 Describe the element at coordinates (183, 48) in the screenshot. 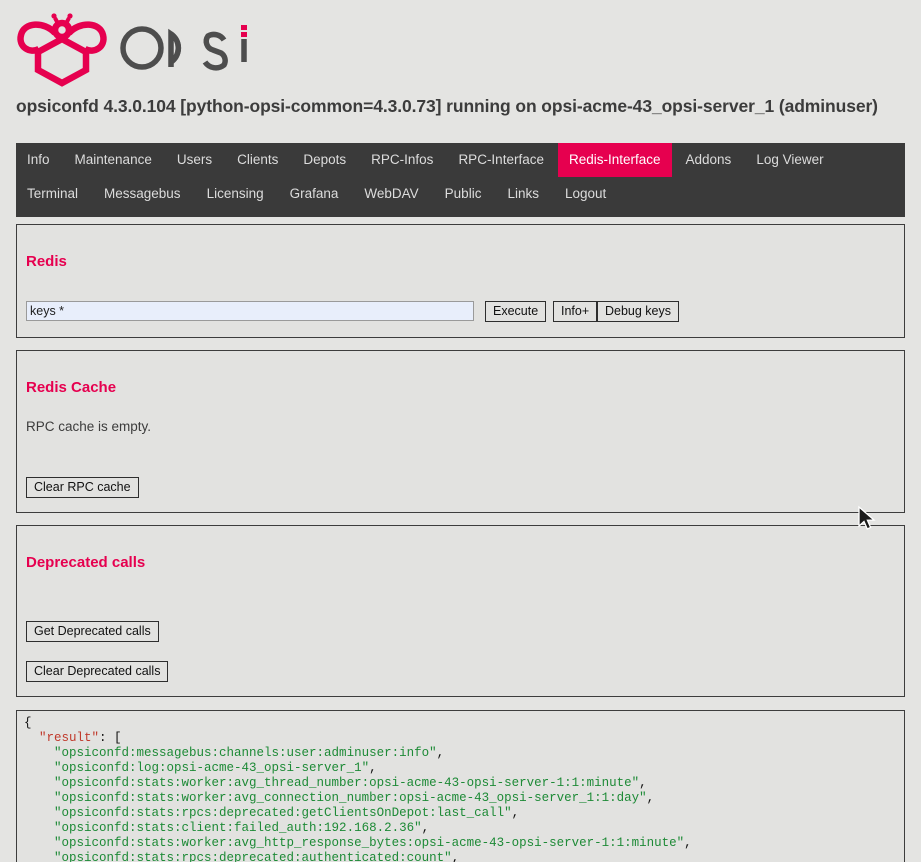

I see `opsi-wordmark` at that location.